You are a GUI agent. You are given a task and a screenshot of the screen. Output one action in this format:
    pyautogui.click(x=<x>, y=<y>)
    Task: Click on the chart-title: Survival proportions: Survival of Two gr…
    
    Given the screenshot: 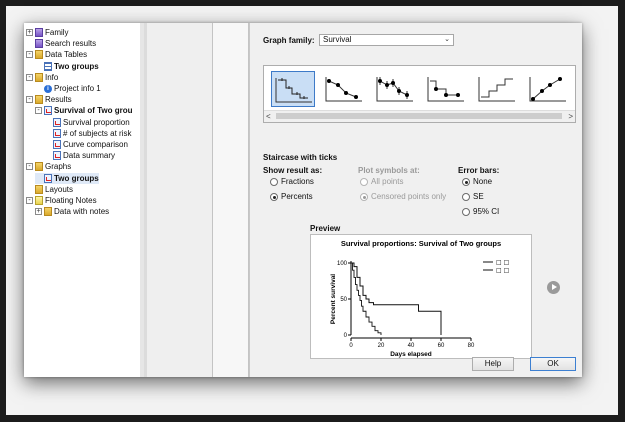 What is the action you would take?
    pyautogui.click(x=421, y=243)
    